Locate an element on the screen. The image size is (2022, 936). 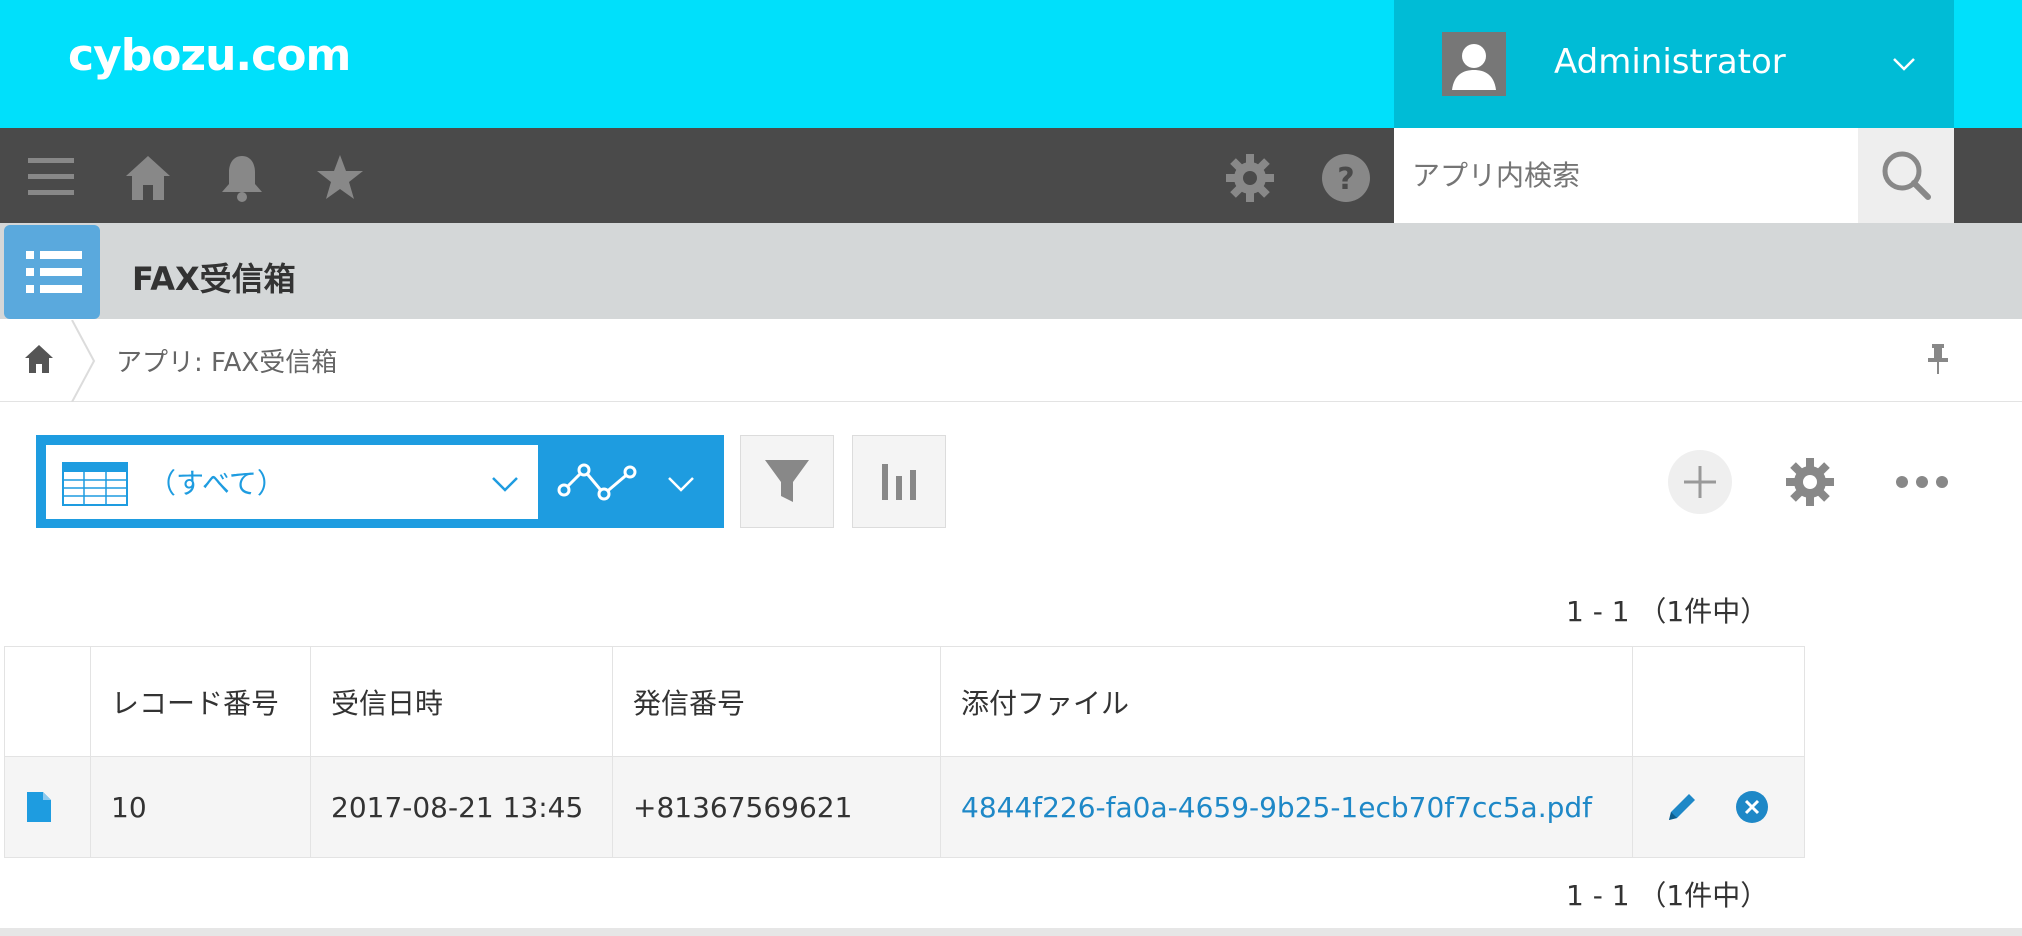
user-name: Administrator is located at coordinates (1670, 62).